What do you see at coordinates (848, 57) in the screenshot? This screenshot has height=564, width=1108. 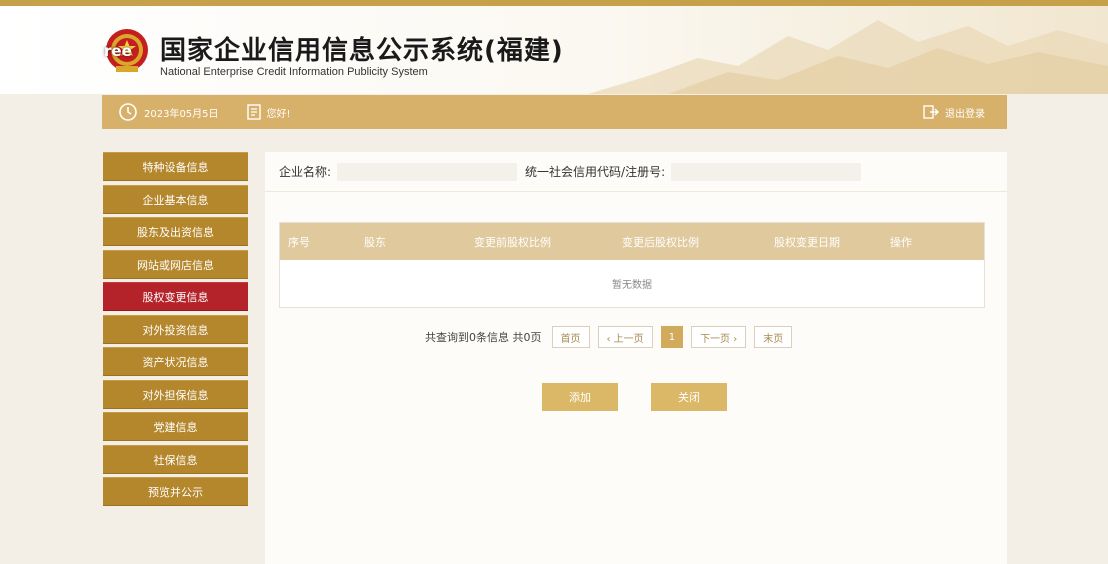 I see `mountain-decoration` at bounding box center [848, 57].